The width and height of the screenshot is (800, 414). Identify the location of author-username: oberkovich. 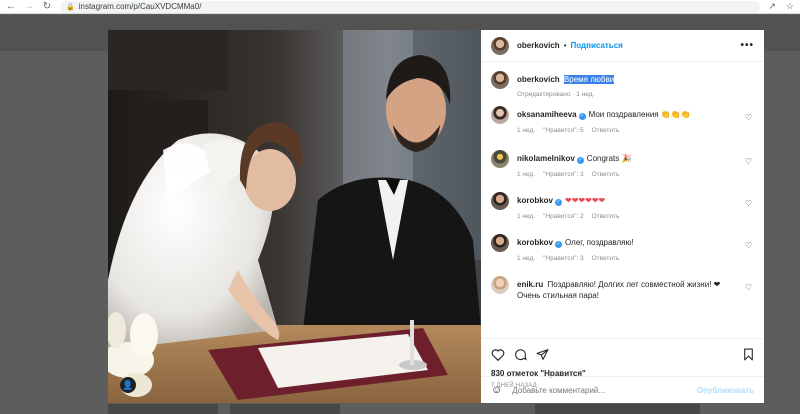
(538, 45).